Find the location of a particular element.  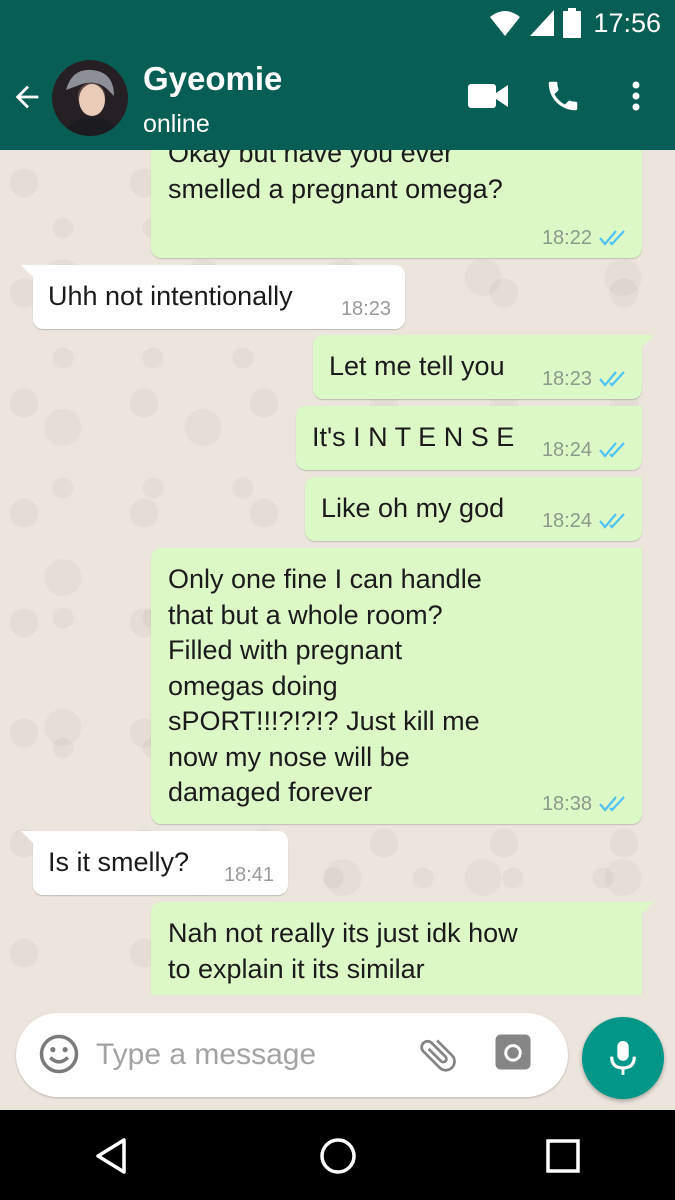

incoming-message: Is it smelly? 18:41 is located at coordinates (154, 863).